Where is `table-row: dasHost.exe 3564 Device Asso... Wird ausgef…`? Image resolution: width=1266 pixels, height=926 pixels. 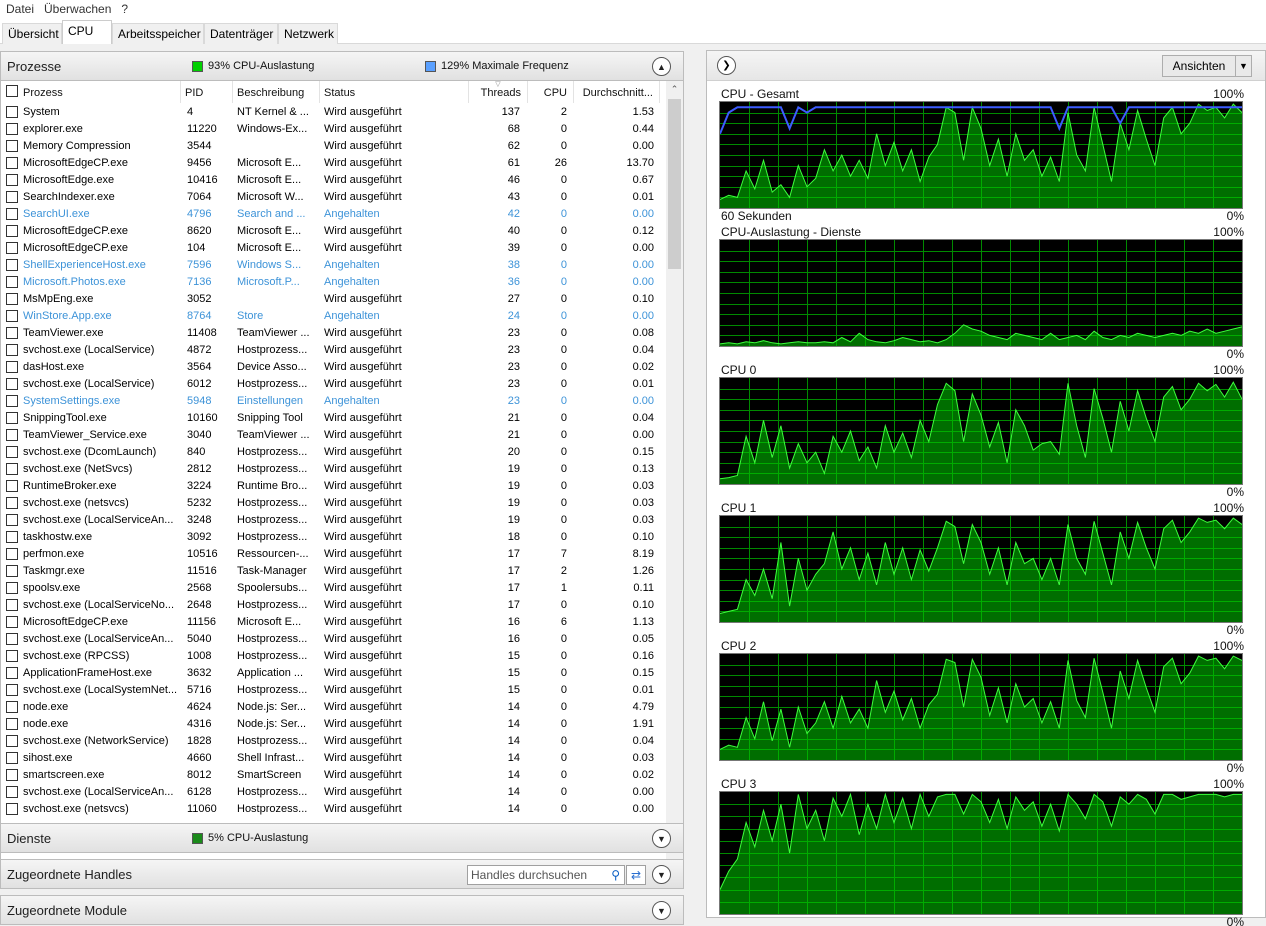
table-row: dasHost.exe 3564 Device Asso... Wird ausgef… is located at coordinates (334, 367).